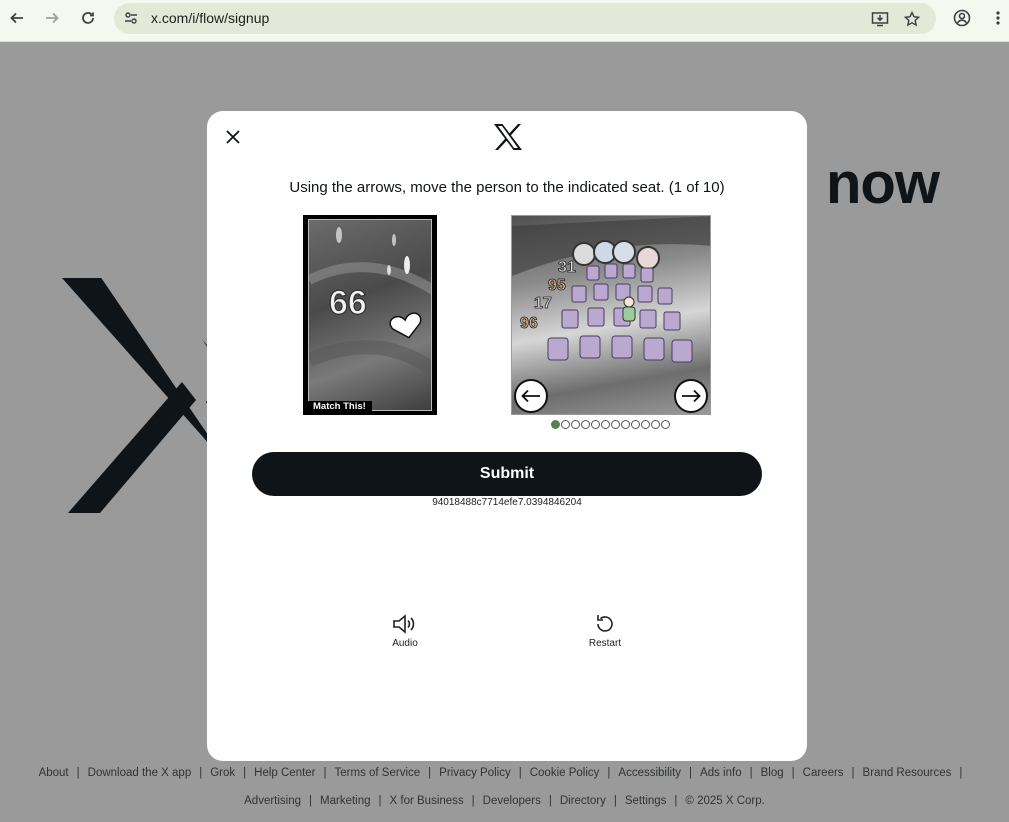 The height and width of the screenshot is (822, 1009). I want to click on footer-link: Cookie Policy, so click(565, 773).